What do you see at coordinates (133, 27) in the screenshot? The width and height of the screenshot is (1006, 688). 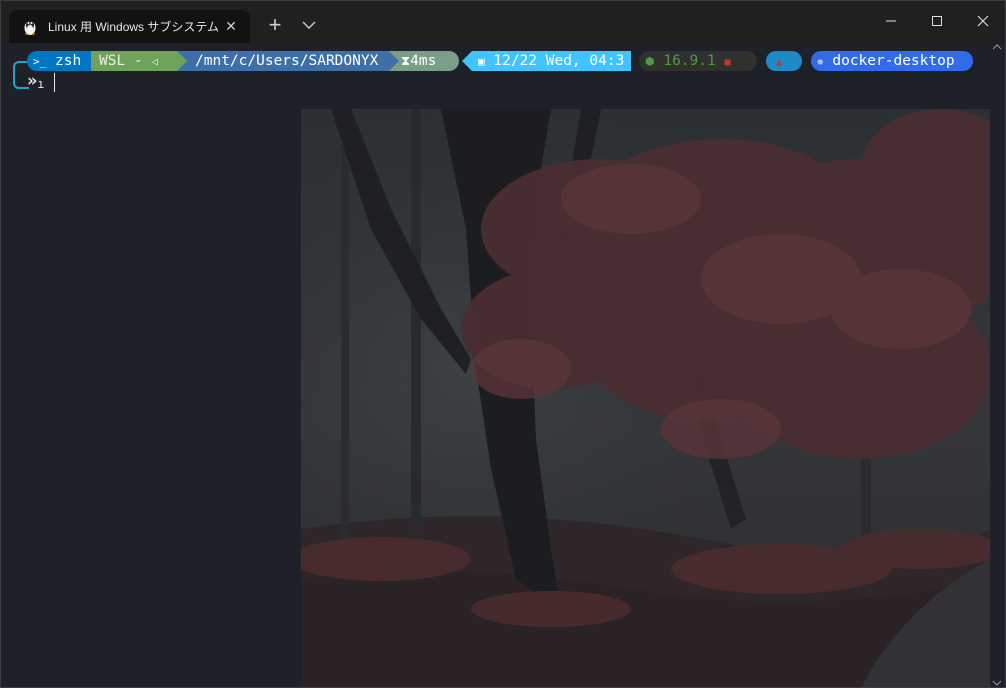 I see `tab-title: Linux 用 Windows サブシステム プレビュー` at bounding box center [133, 27].